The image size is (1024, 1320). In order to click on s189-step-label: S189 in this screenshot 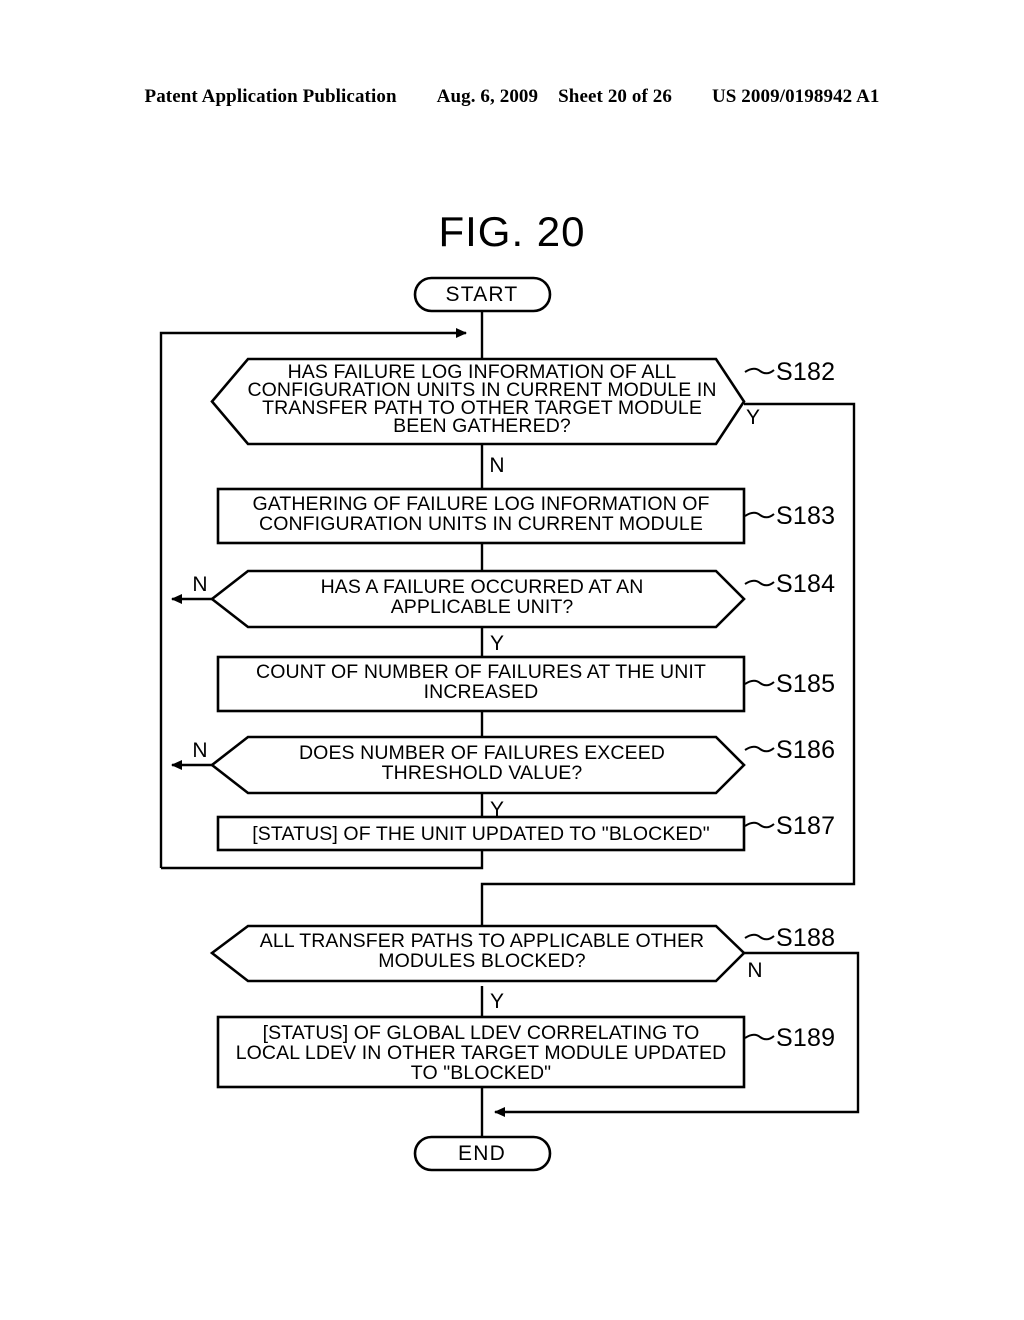, I will do `click(805, 1038)`.